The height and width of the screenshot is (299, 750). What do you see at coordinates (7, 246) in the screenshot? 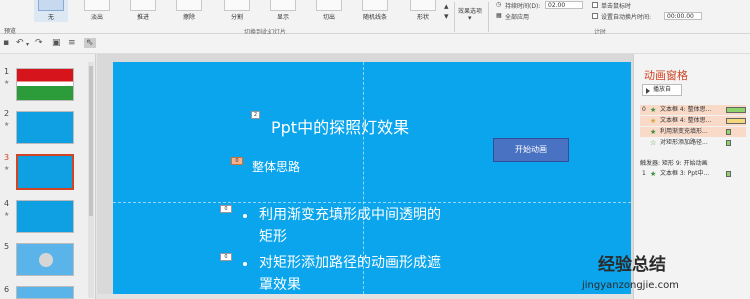
I see `slide-number-5: 5` at bounding box center [7, 246].